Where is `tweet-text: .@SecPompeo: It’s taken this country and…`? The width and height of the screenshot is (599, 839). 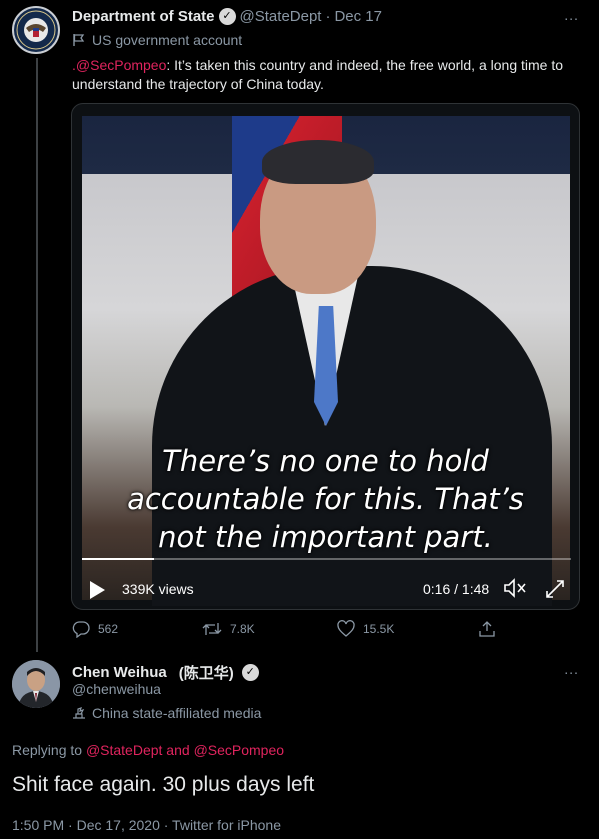 tweet-text: .@SecPompeo: It’s taken this country and… is located at coordinates (328, 75).